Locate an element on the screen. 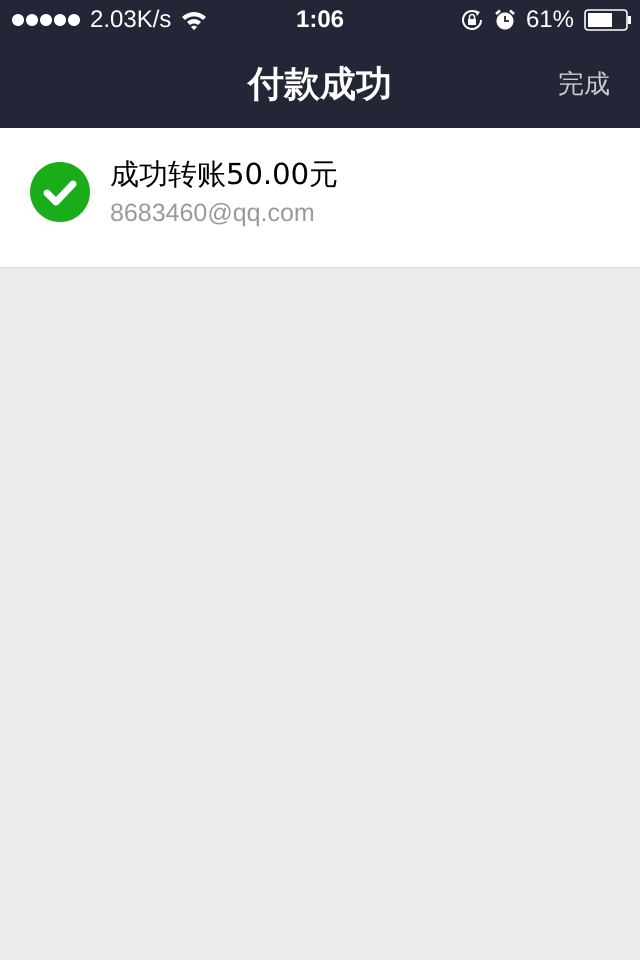 Image resolution: width=640 pixels, height=960 pixels. recipient-account: 8683460@qq.com is located at coordinates (213, 213).